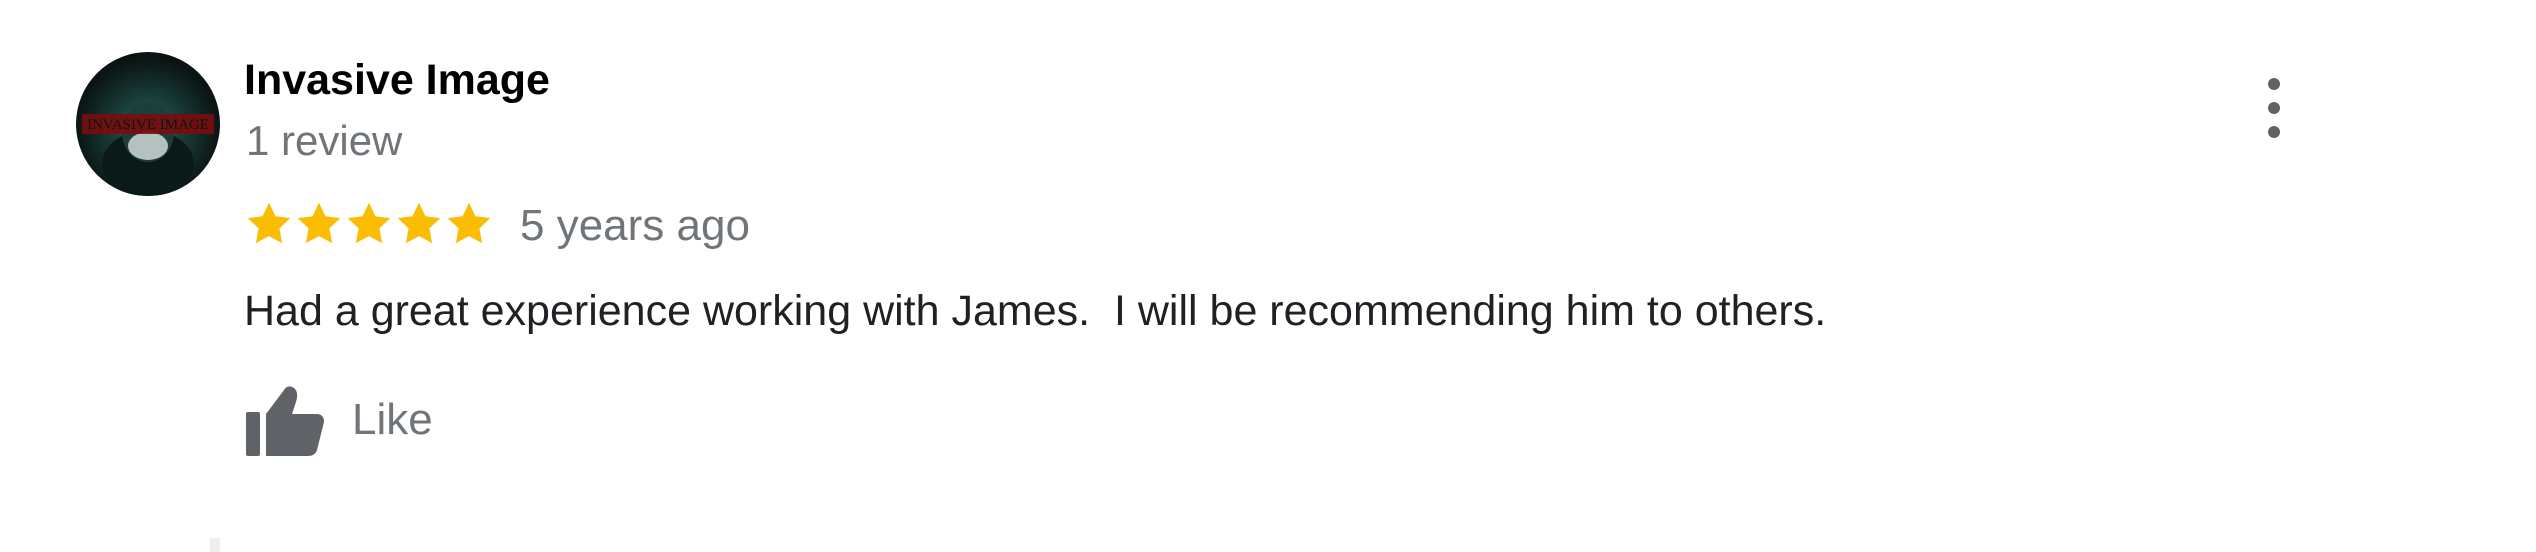 This screenshot has width=2536, height=552. Describe the element at coordinates (285, 420) in the screenshot. I see `thumbs-up-icon` at that location.